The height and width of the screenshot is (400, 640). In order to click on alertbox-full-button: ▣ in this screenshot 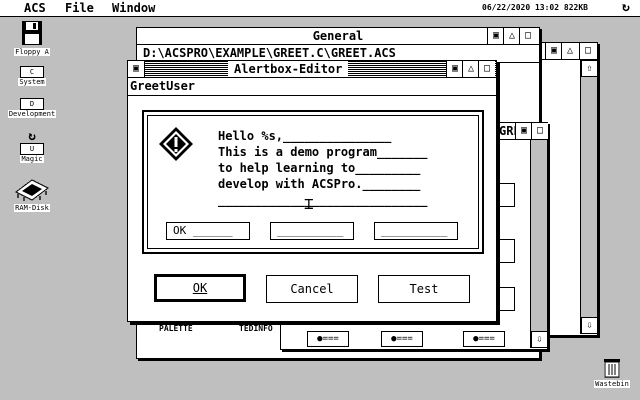, I will do `click(454, 69)`.